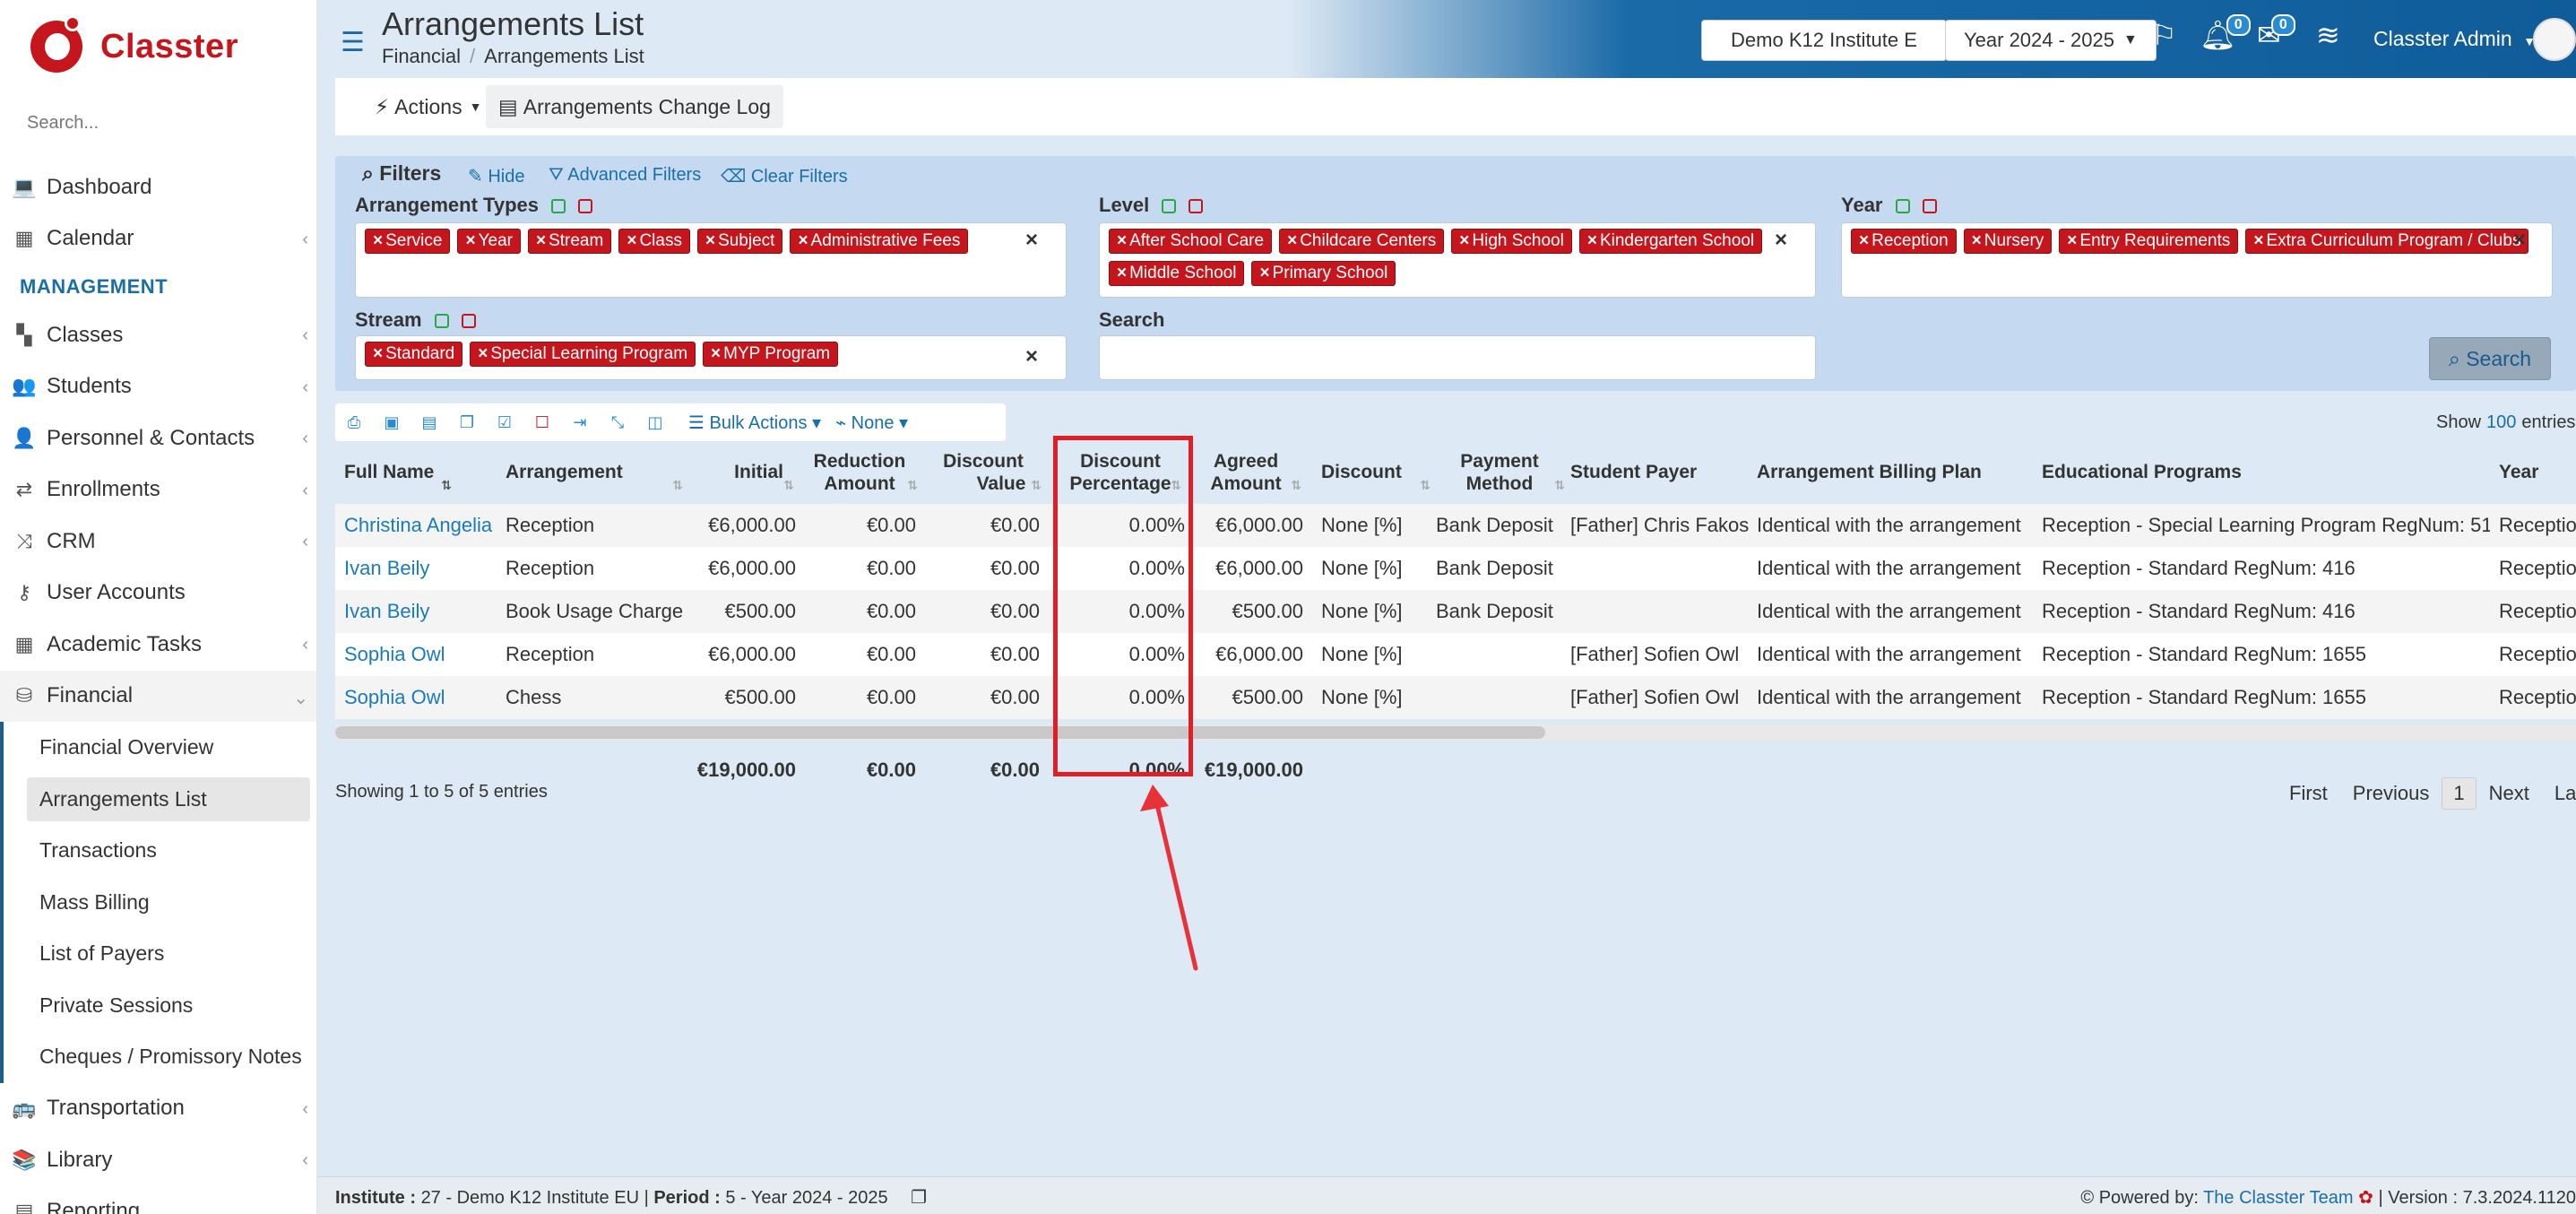 The image size is (2576, 1214). I want to click on none-dropdown: ⌁ None ▾, so click(871, 423).